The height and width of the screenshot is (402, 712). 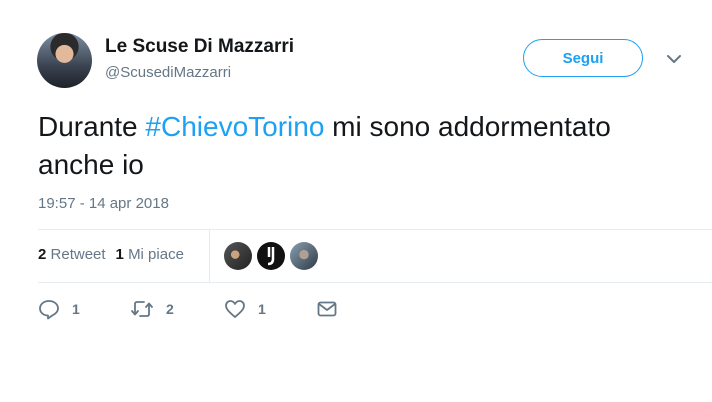 I want to click on direct-message-button, so click(x=327, y=309).